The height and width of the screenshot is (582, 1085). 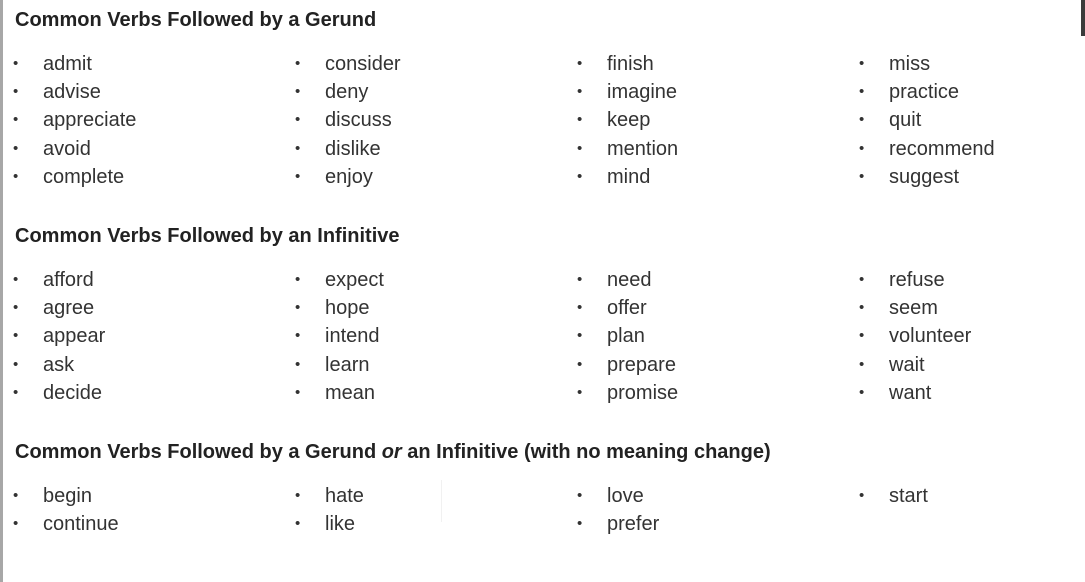 What do you see at coordinates (972, 308) in the screenshot?
I see `verb-list-item: seem` at bounding box center [972, 308].